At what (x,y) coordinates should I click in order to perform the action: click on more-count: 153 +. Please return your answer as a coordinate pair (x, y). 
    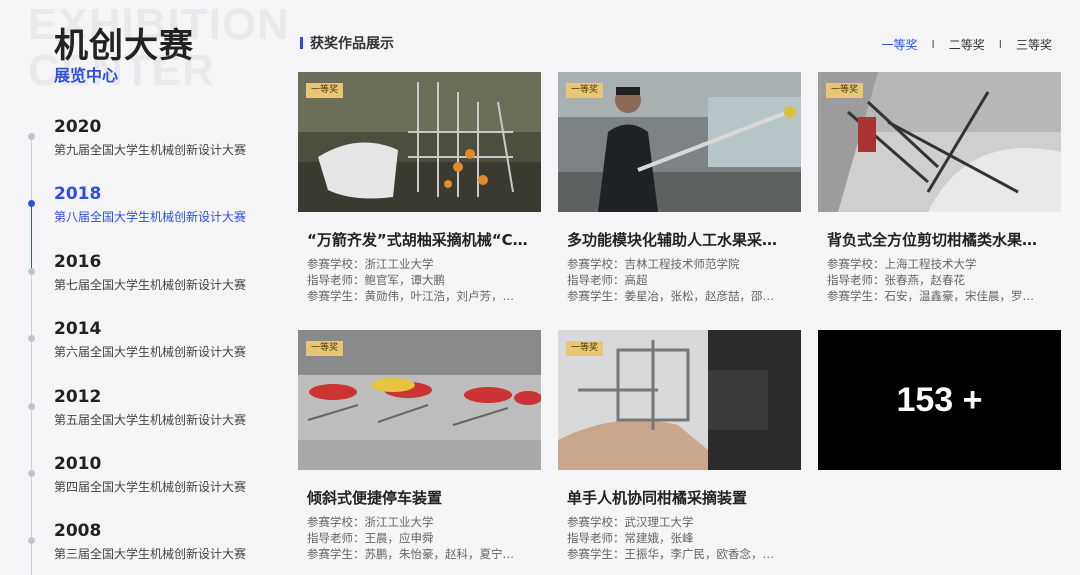
    Looking at the image, I should click on (939, 399).